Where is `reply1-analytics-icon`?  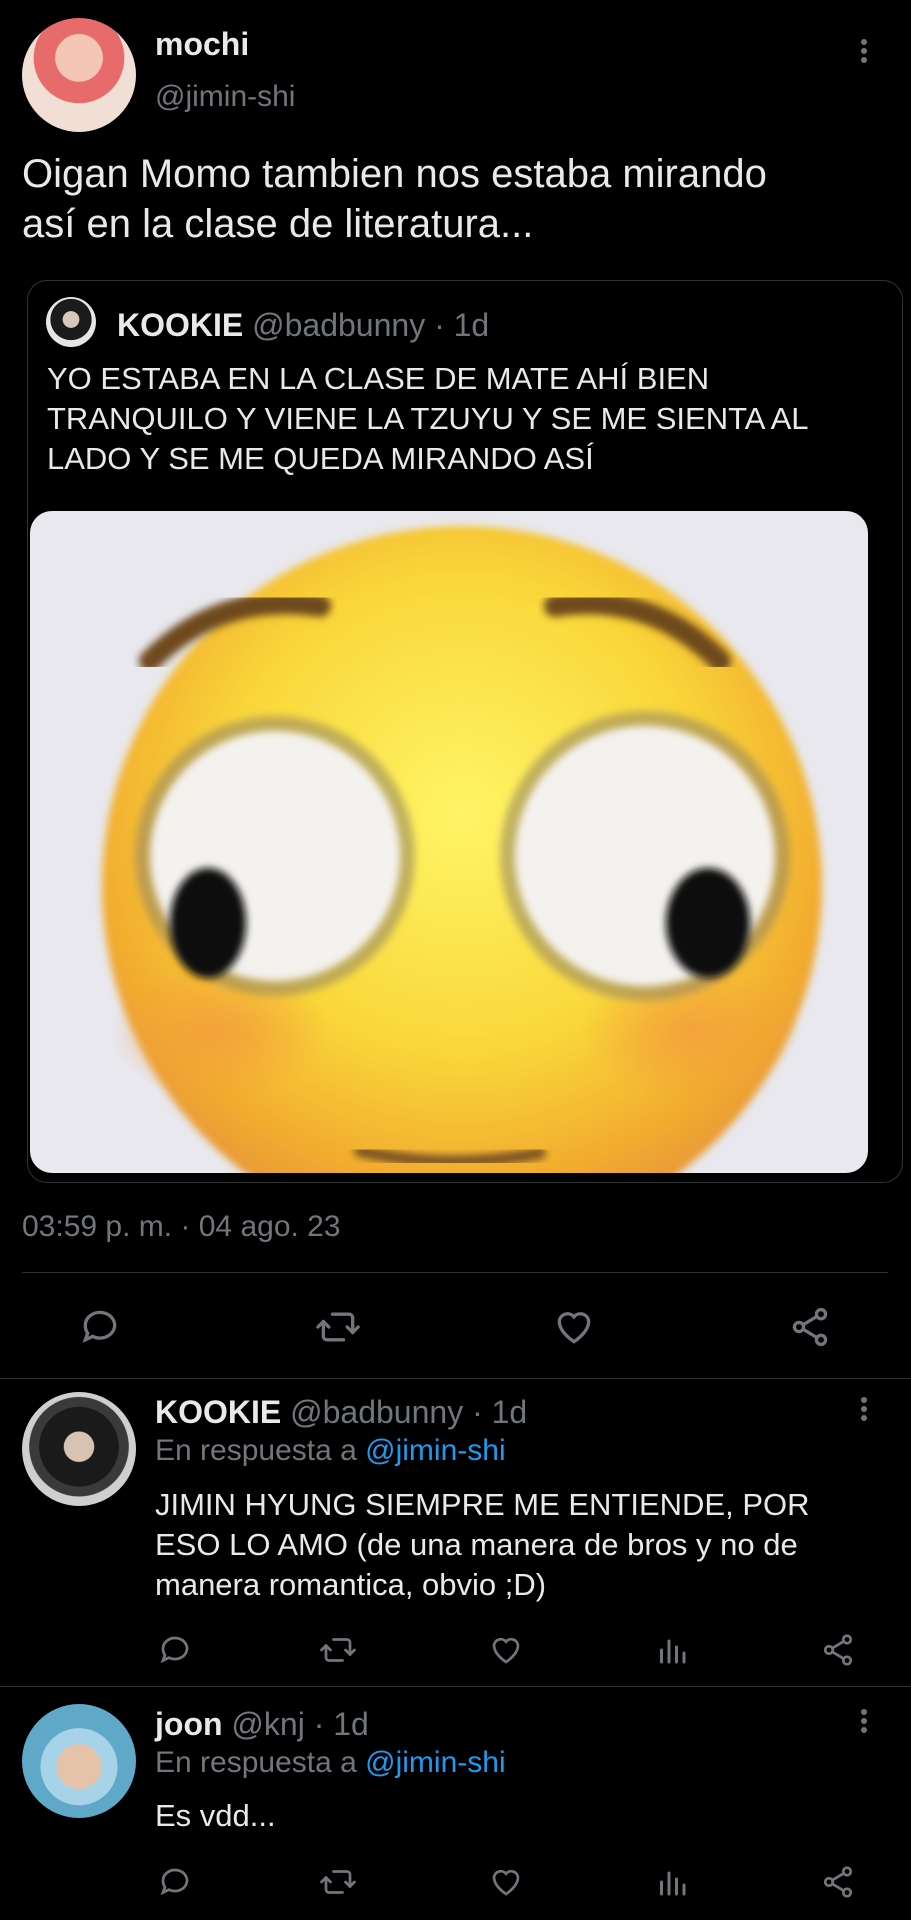
reply1-analytics-icon is located at coordinates (672, 1650).